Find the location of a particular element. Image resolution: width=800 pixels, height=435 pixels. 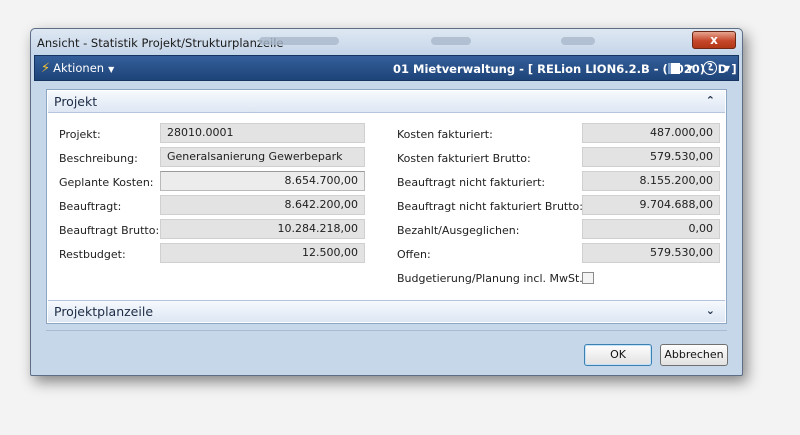

layout-icon is located at coordinates (673, 68).